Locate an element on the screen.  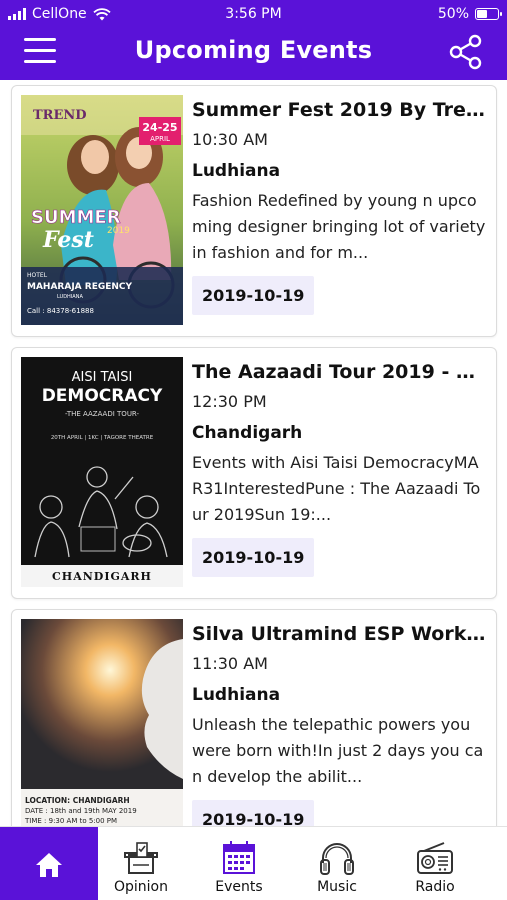
clock: 3:56 PM is located at coordinates (253, 14).